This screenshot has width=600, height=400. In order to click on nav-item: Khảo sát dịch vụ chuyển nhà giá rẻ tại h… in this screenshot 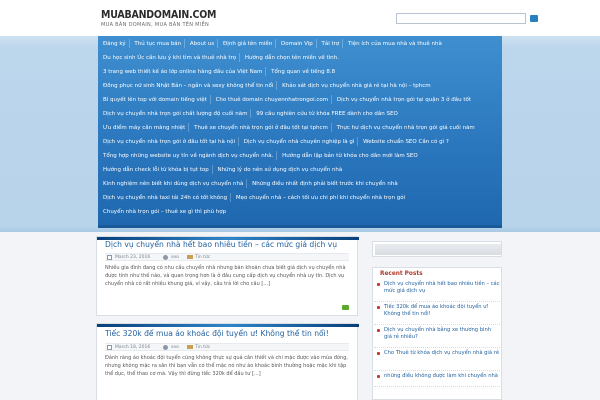, I will do `click(356, 86)`.